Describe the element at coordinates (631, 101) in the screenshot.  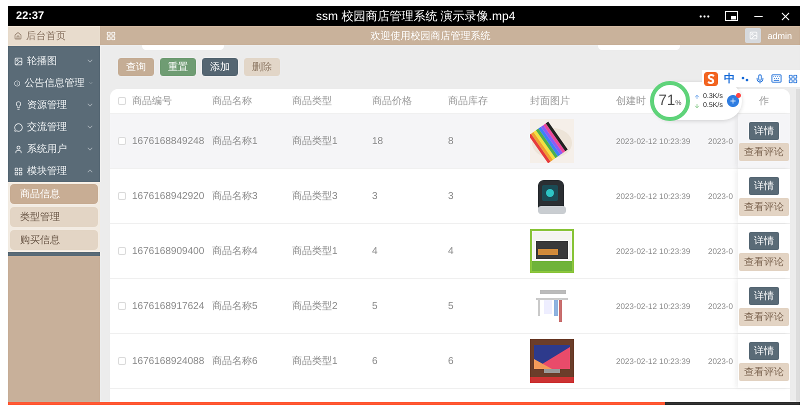
I see `column-header: 创建时` at that location.